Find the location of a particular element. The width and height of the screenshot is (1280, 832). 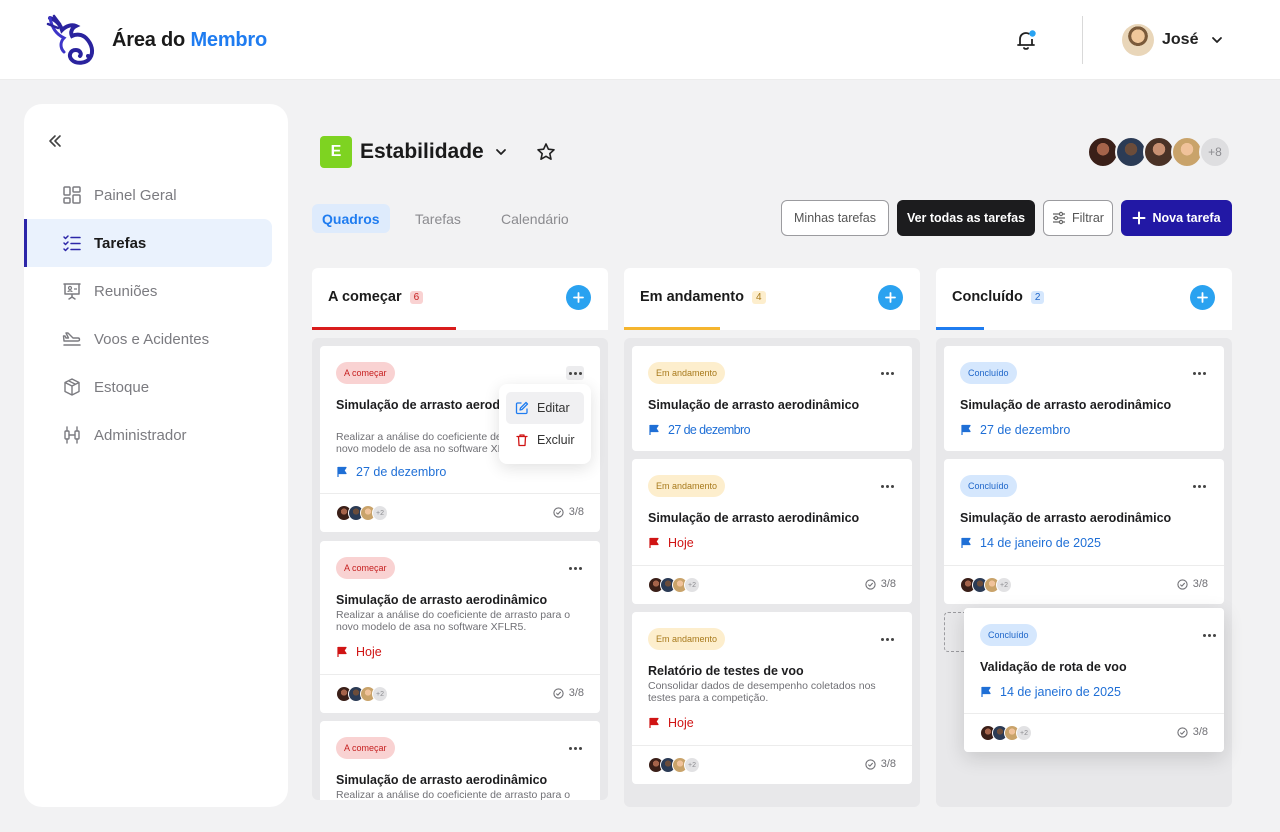

new-task-button: Nova tarefa is located at coordinates (1176, 218).